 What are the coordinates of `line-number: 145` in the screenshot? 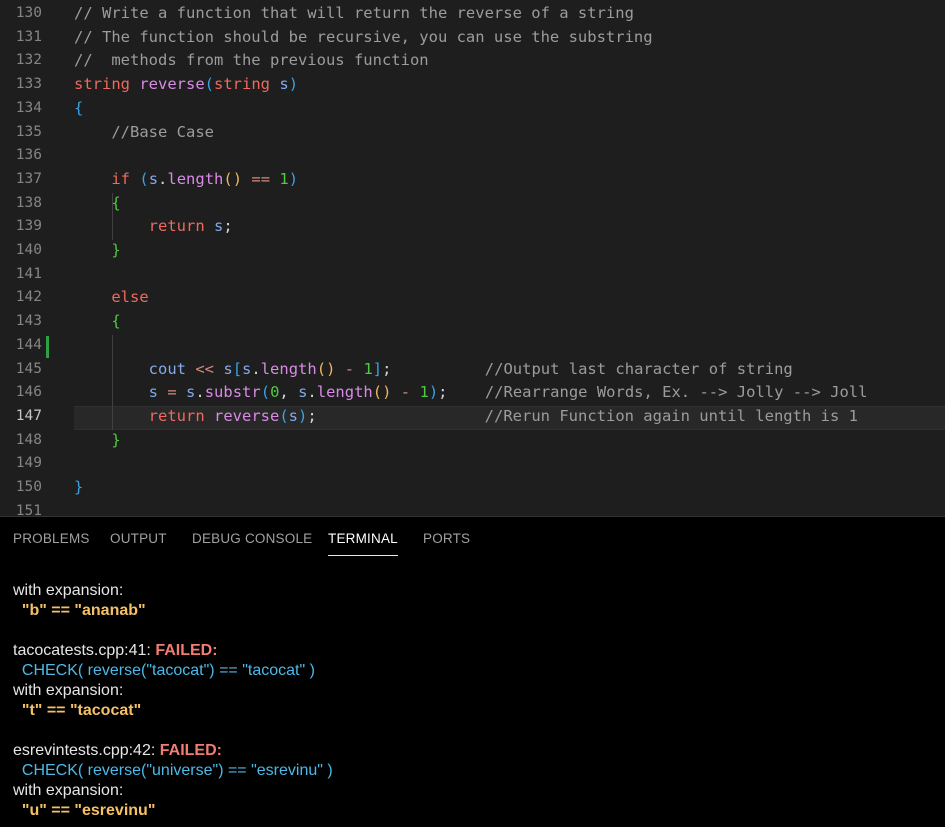 It's located at (28, 368).